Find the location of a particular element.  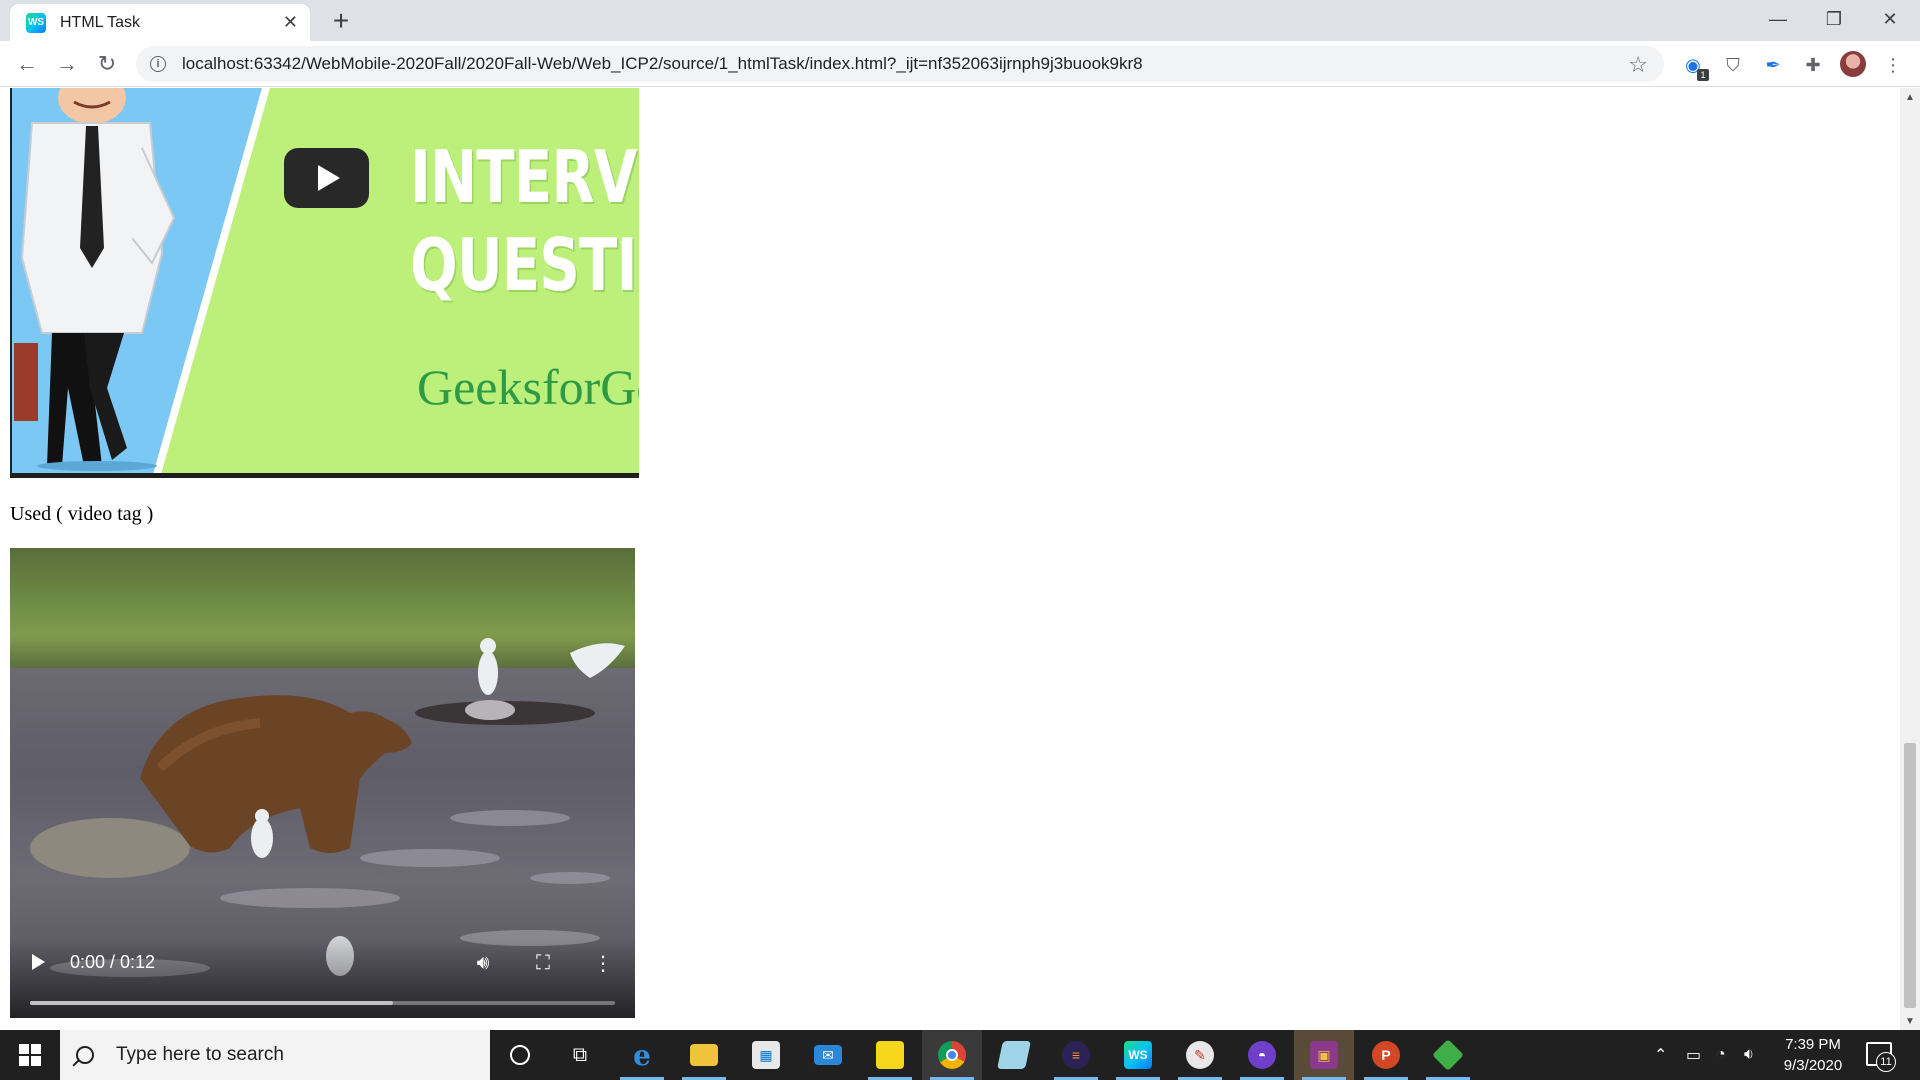

scroll-down-arrow-icon: ▼ is located at coordinates (1910, 1021).